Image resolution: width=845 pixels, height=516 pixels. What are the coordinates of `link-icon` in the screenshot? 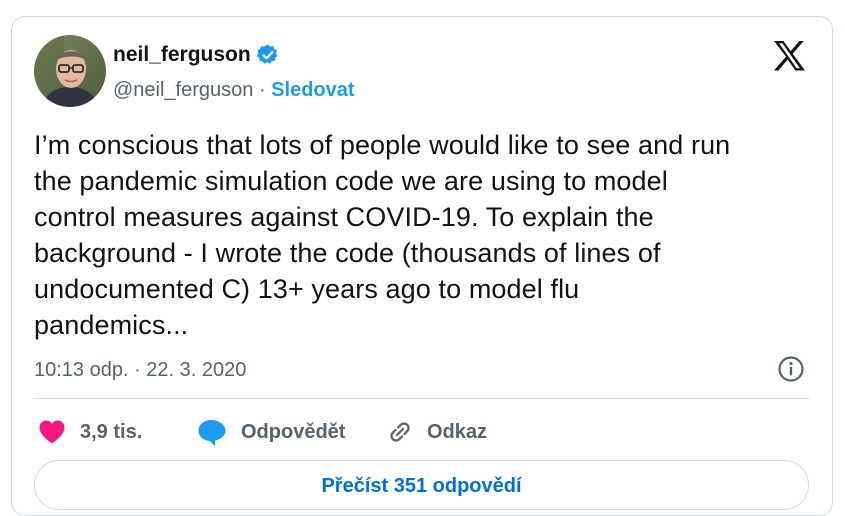 It's located at (400, 432).